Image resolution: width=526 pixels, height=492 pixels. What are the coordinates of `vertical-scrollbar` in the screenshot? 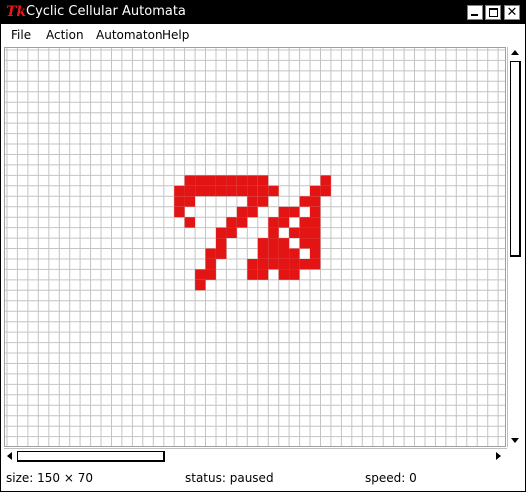 It's located at (515, 247).